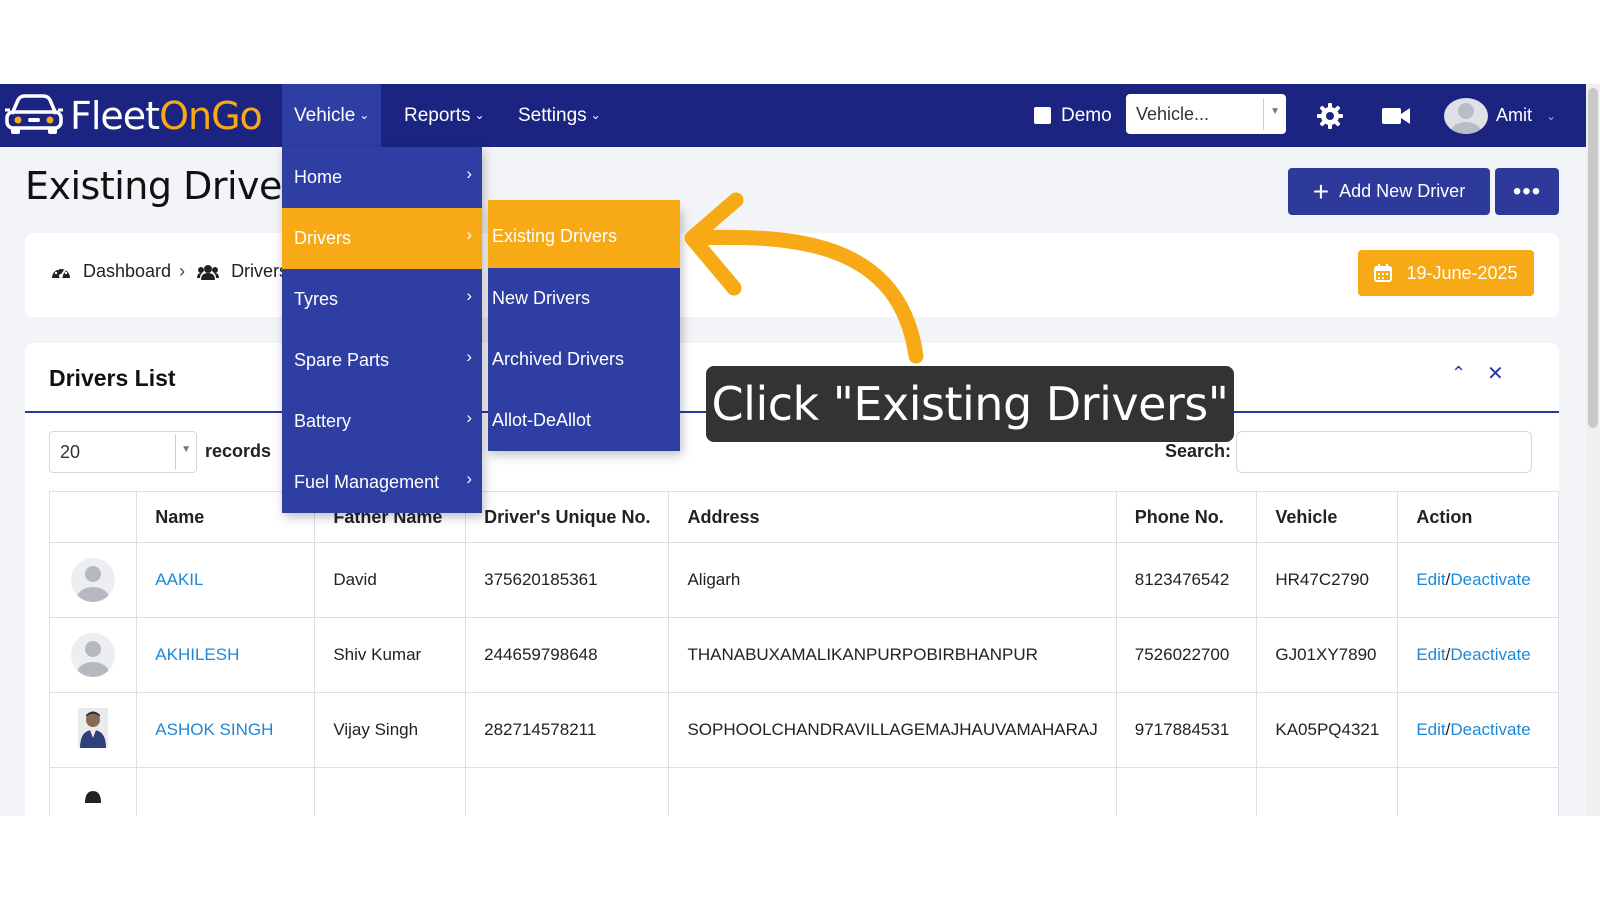 The height and width of the screenshot is (900, 1600). I want to click on tutorial-arrow, so click(804, 278).